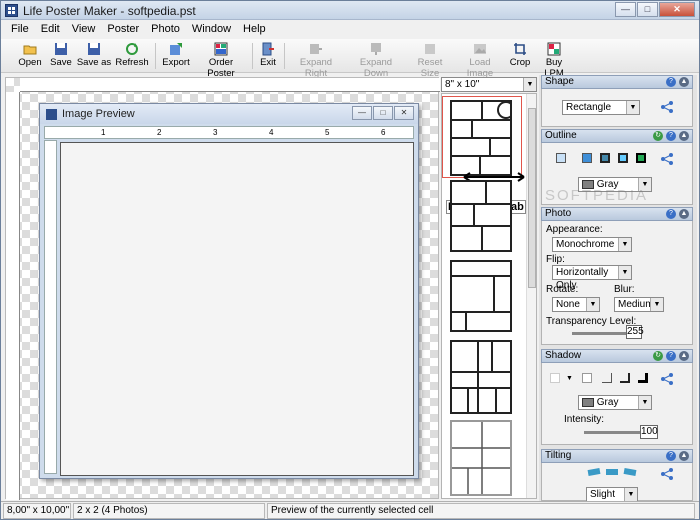 Image resolution: width=700 pixels, height=520 pixels. Describe the element at coordinates (612, 472) in the screenshot. I see `tilt-none-icon` at that location.